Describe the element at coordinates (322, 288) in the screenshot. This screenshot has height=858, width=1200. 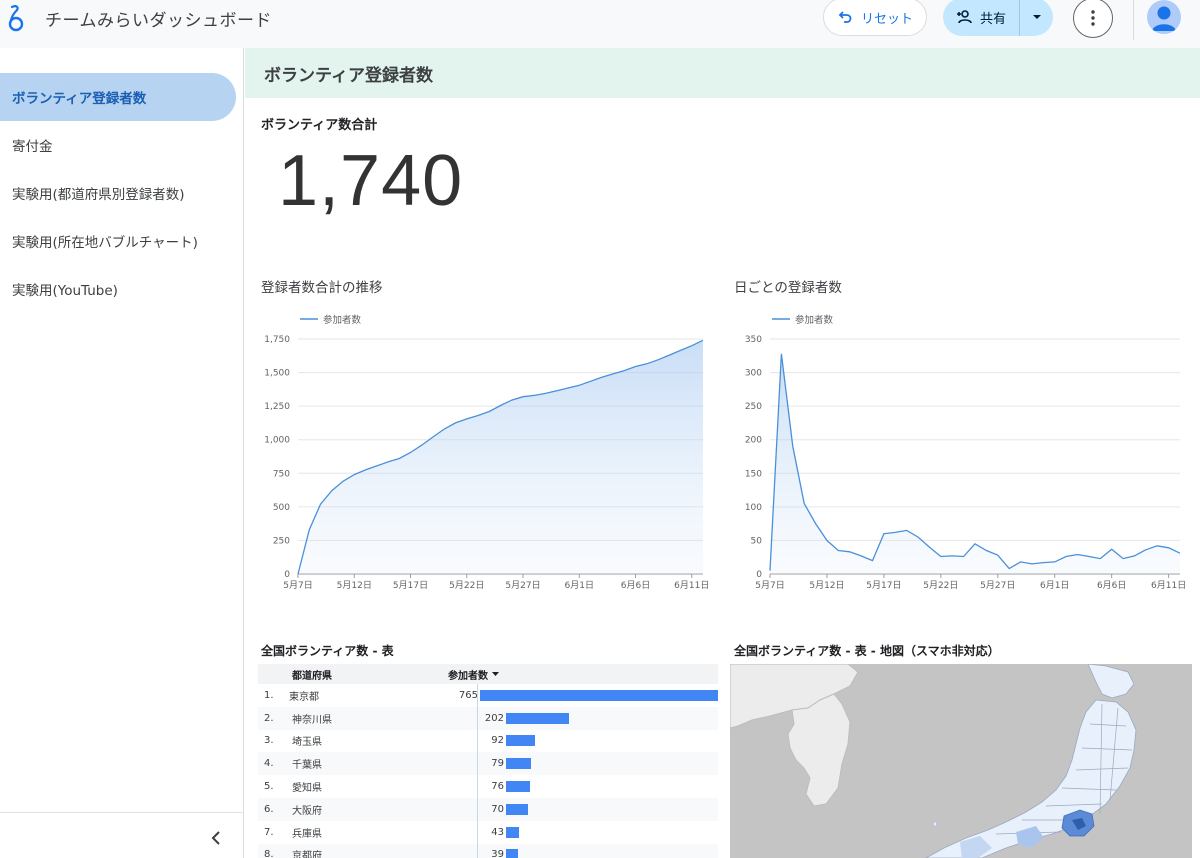
I see `cumulative-chart-title: 登録者数合計の推移` at that location.